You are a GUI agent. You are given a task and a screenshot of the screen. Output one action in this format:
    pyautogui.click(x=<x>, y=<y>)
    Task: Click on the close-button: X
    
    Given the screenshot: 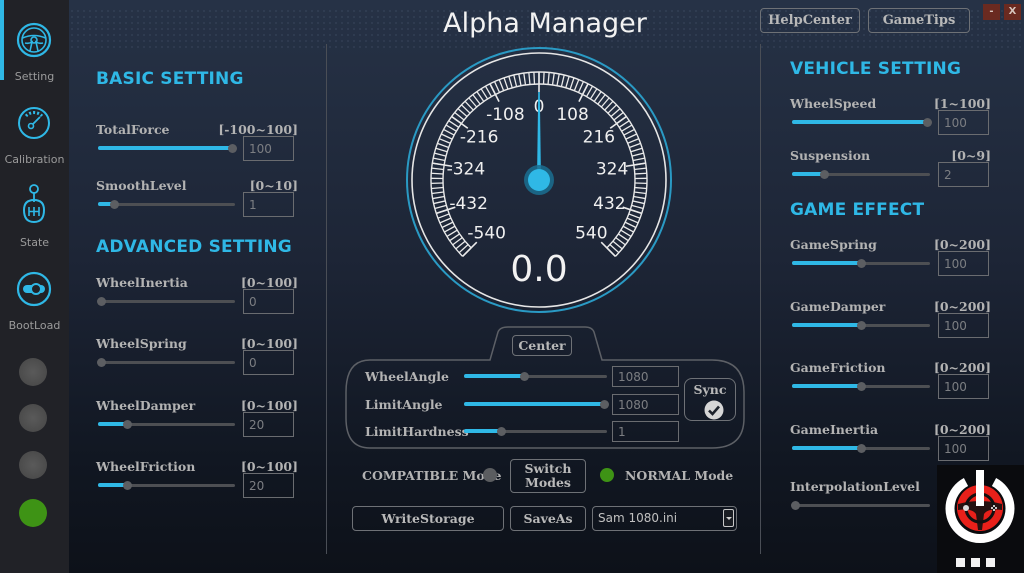 What is the action you would take?
    pyautogui.click(x=1012, y=12)
    